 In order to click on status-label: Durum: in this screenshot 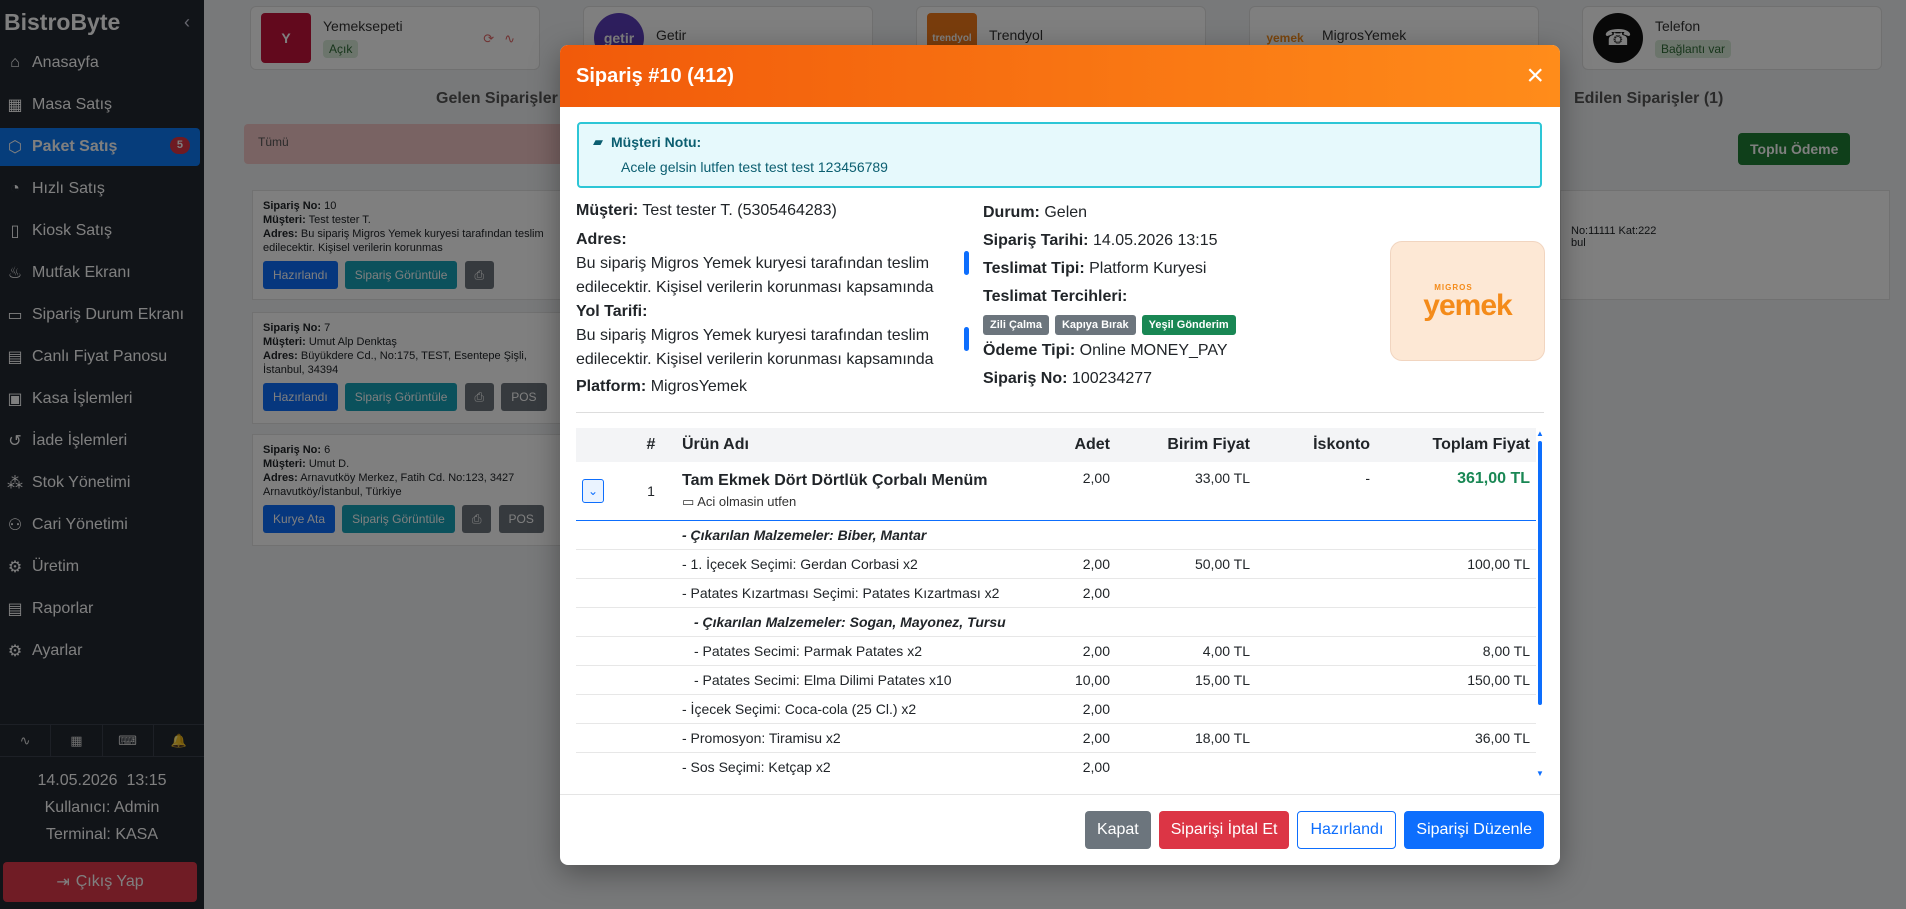, I will do `click(1011, 212)`.